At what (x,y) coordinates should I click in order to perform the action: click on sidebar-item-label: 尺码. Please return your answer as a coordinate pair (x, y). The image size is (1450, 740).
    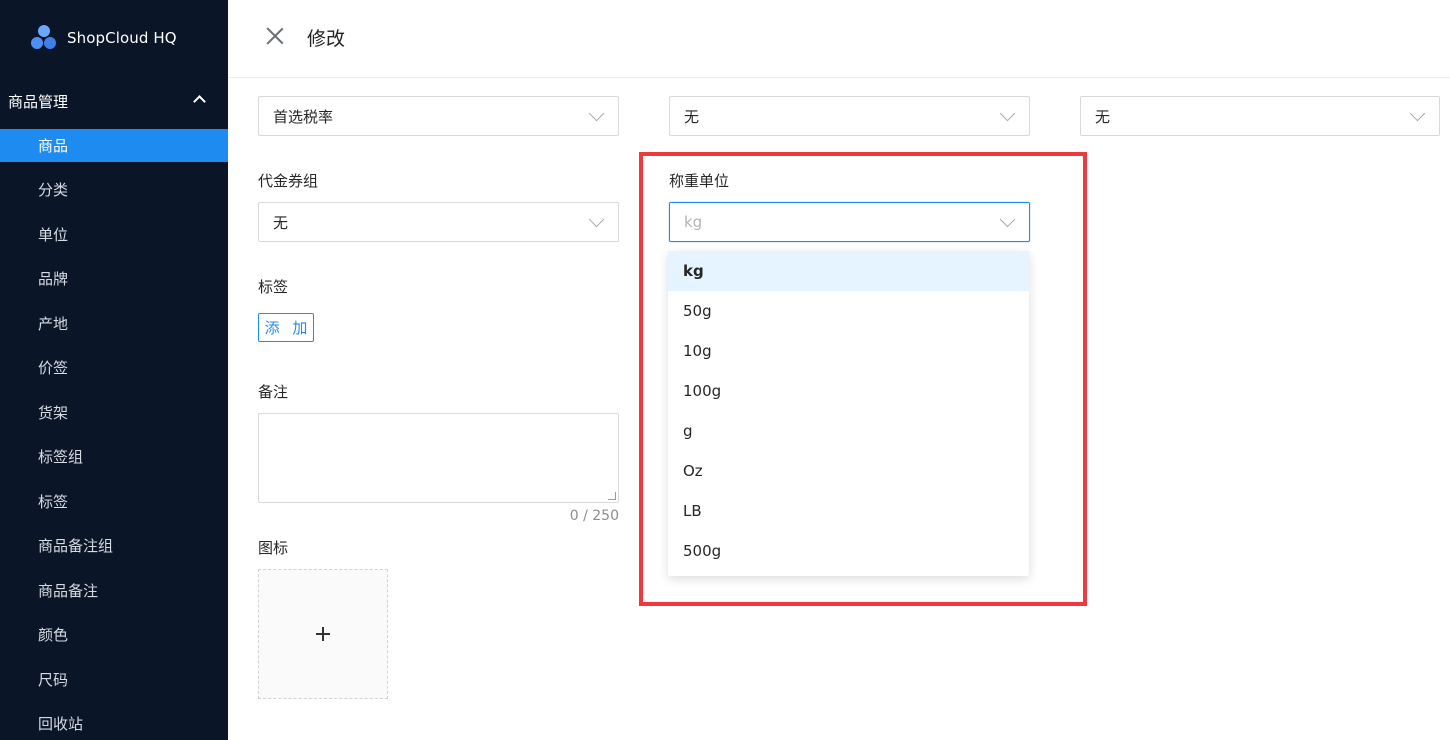
    Looking at the image, I should click on (53, 680).